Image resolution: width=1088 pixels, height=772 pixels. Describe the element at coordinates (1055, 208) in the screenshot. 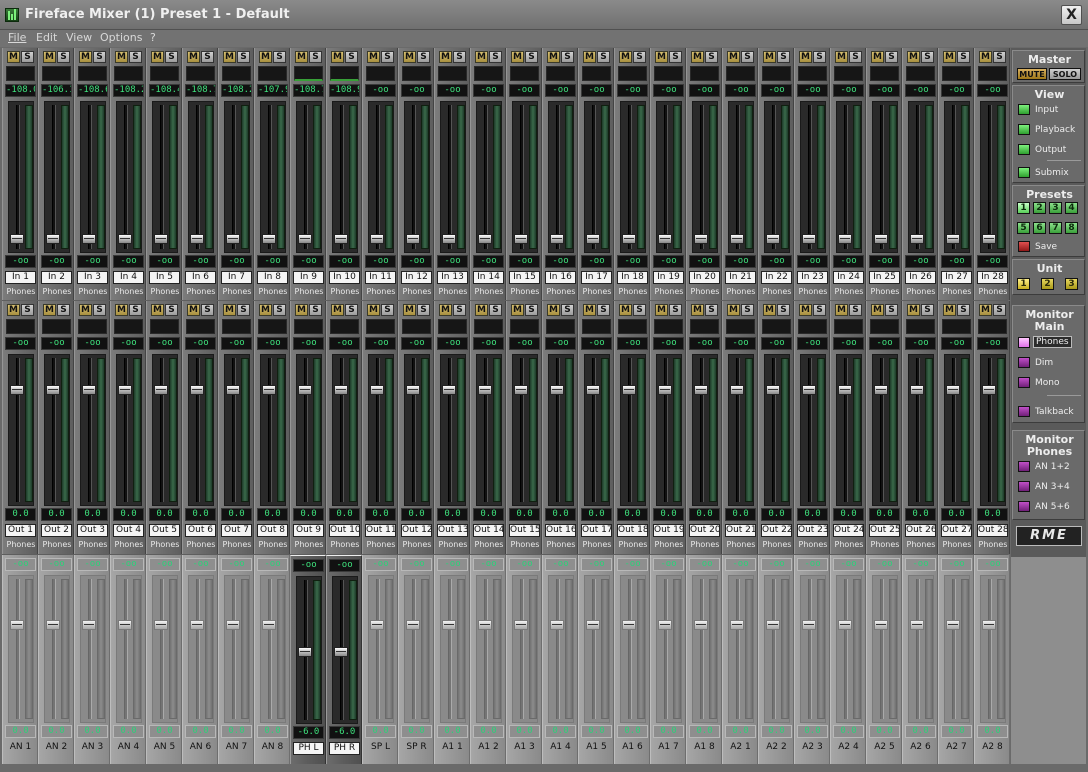

I see `preset-3-button: 3` at that location.